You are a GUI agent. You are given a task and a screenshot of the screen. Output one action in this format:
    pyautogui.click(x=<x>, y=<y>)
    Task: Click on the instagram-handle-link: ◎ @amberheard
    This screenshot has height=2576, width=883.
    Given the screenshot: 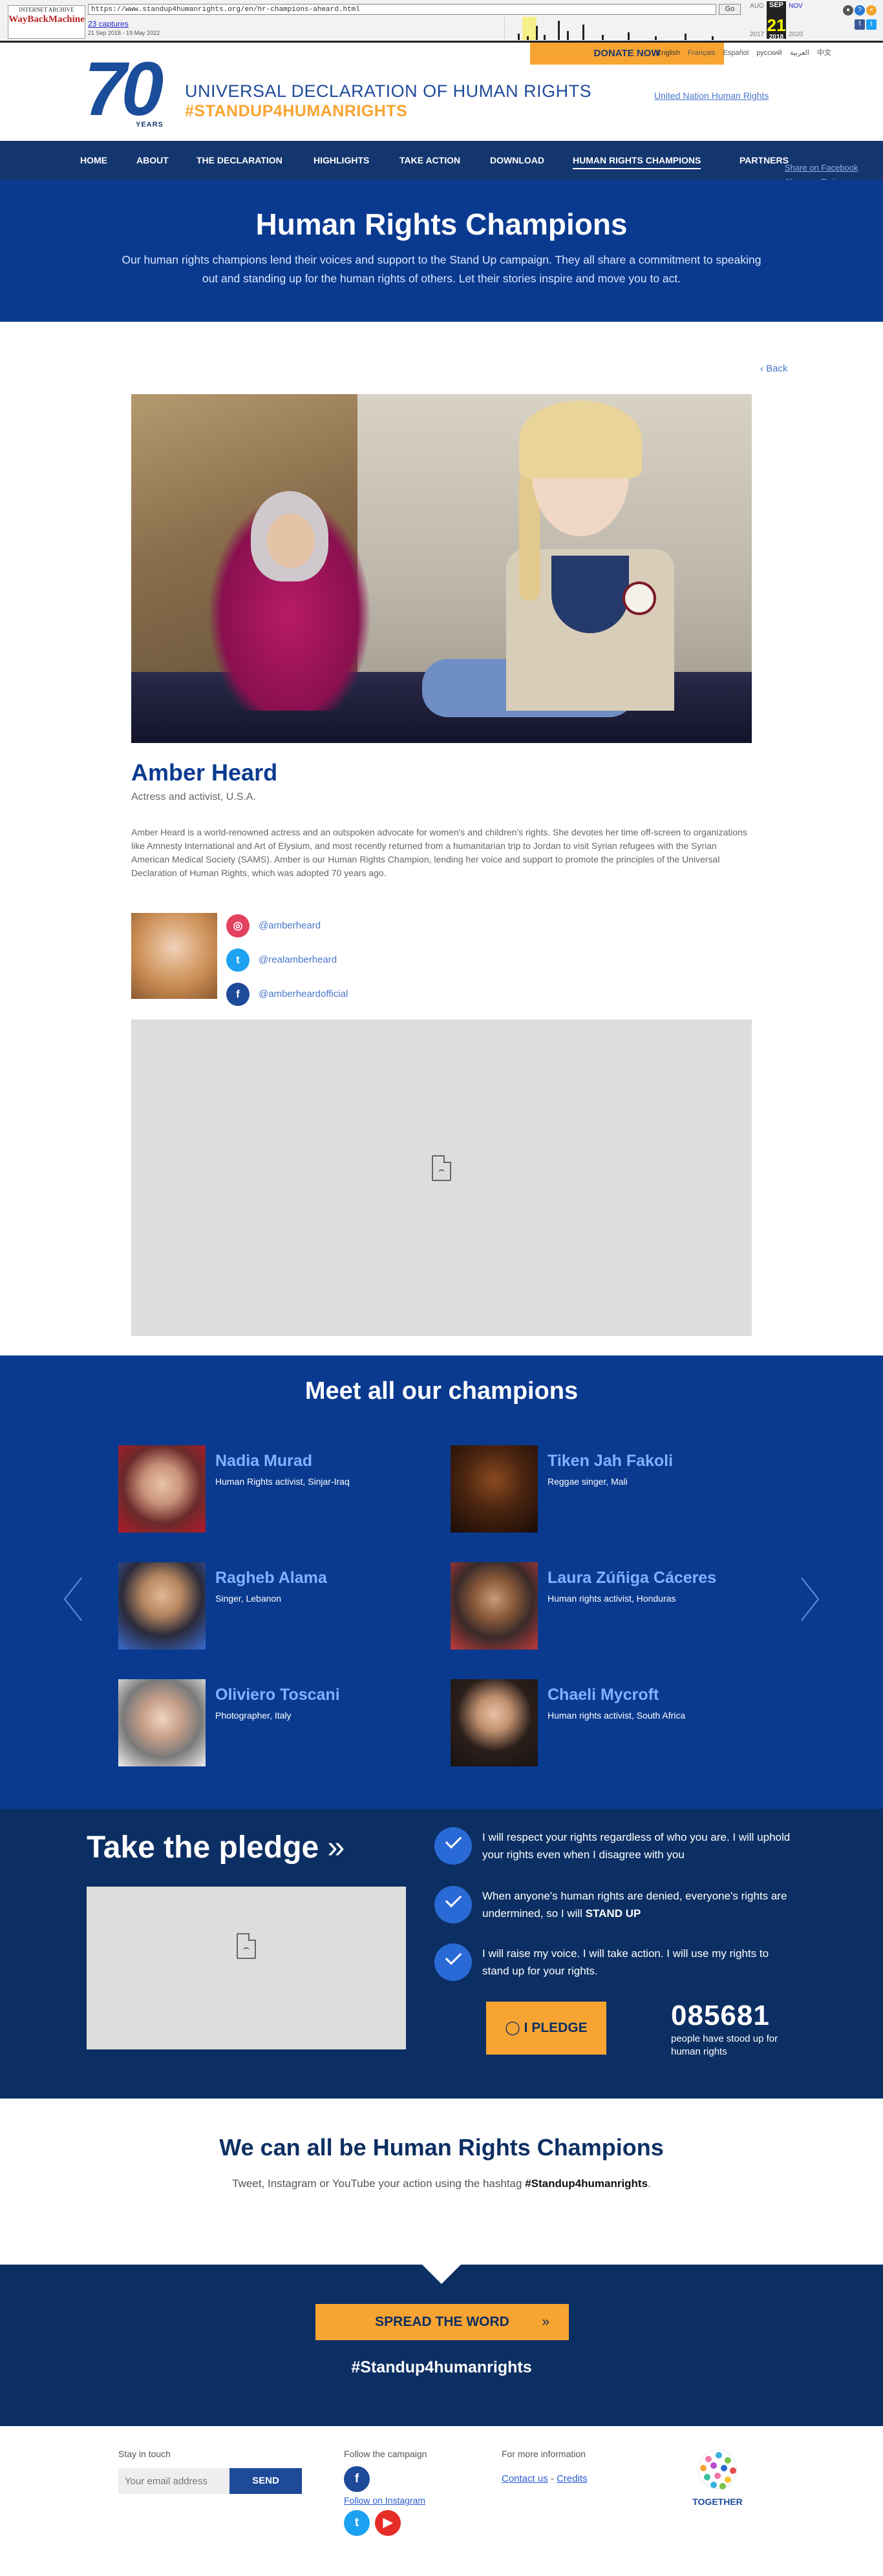 What is the action you would take?
    pyautogui.click(x=310, y=925)
    